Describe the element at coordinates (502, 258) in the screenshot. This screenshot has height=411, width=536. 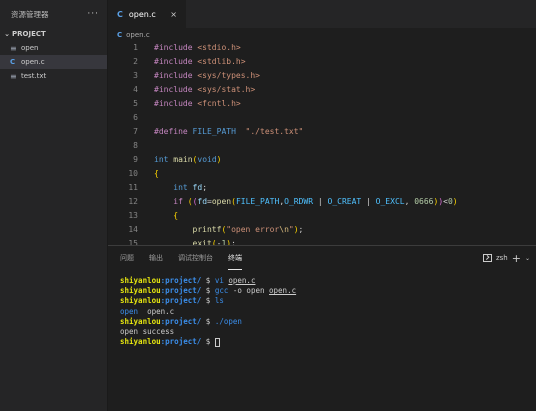
I see `shell-label: zsh` at that location.